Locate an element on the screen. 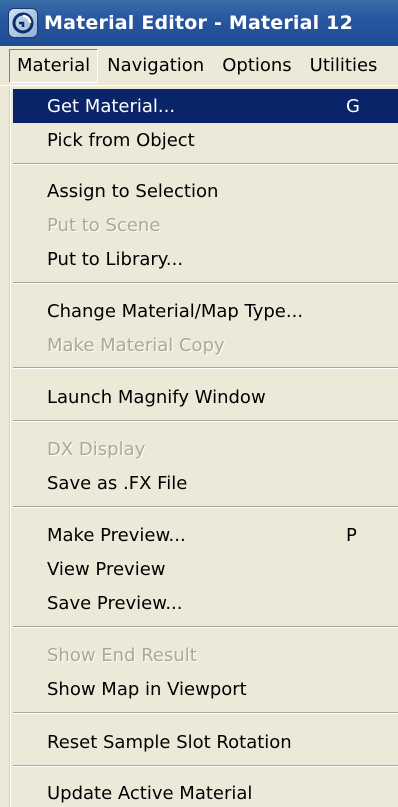 Image resolution: width=398 pixels, height=807 pixels. menu-bar: Material Navigation Options Utilities is located at coordinates (199, 66).